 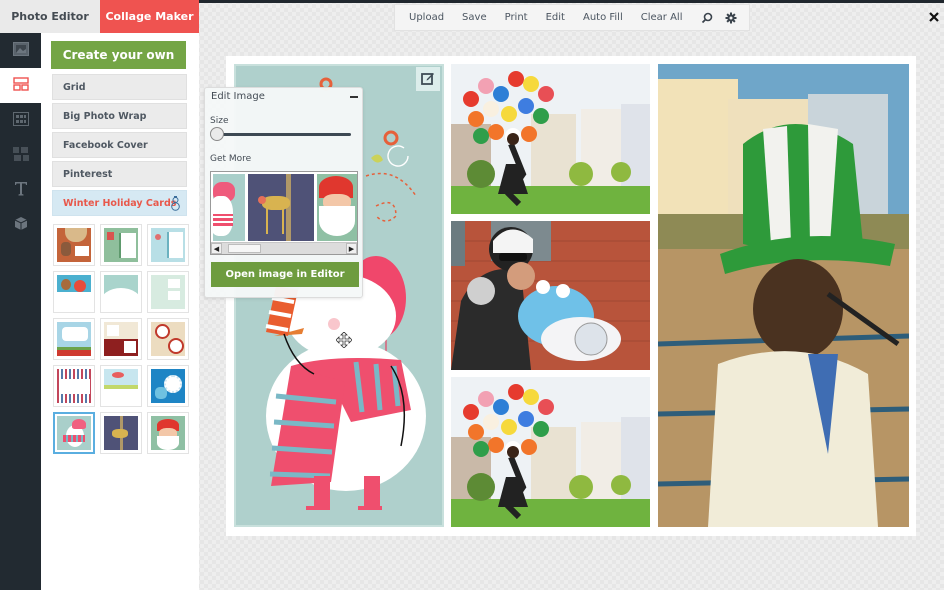 I want to click on scroll-right-arrow: ▶, so click(x=351, y=248).